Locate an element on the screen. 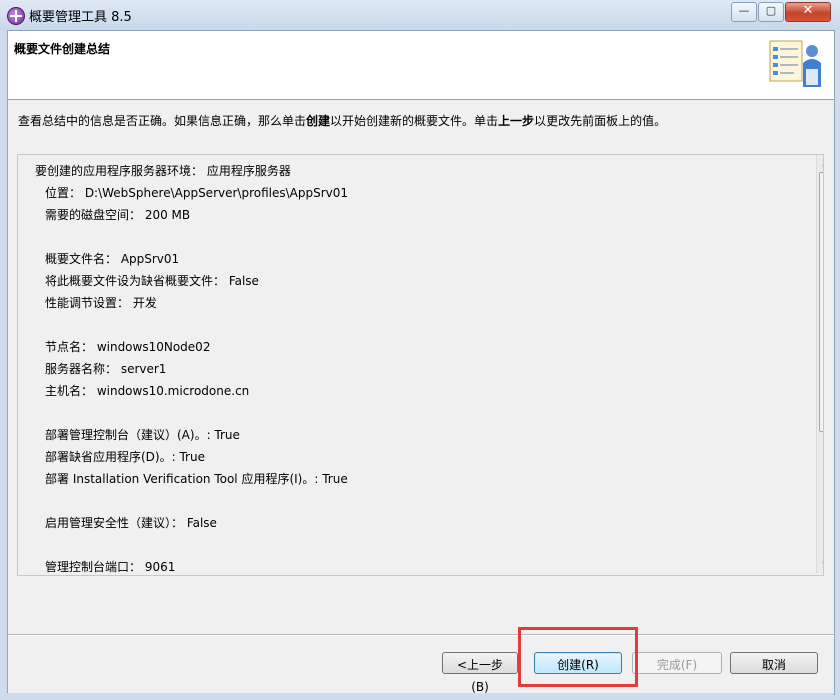 The height and width of the screenshot is (700, 840). summary-line: 主机名： windows10.microdone.cn is located at coordinates (147, 391).